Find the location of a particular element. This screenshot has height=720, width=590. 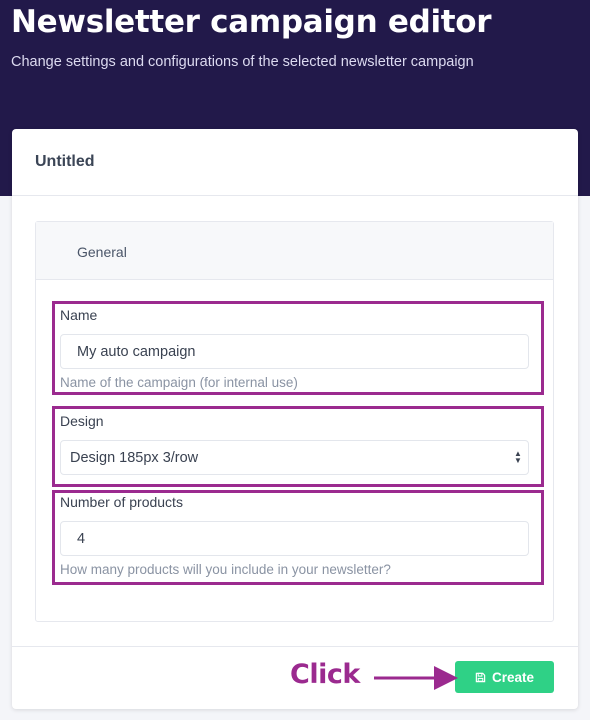

page-title: Newsletter campaign editor is located at coordinates (251, 22).